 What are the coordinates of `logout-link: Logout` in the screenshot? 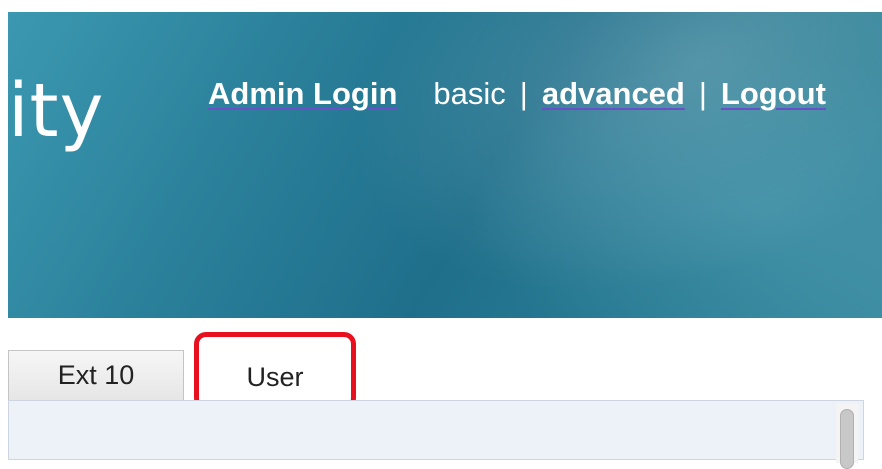 It's located at (773, 93).